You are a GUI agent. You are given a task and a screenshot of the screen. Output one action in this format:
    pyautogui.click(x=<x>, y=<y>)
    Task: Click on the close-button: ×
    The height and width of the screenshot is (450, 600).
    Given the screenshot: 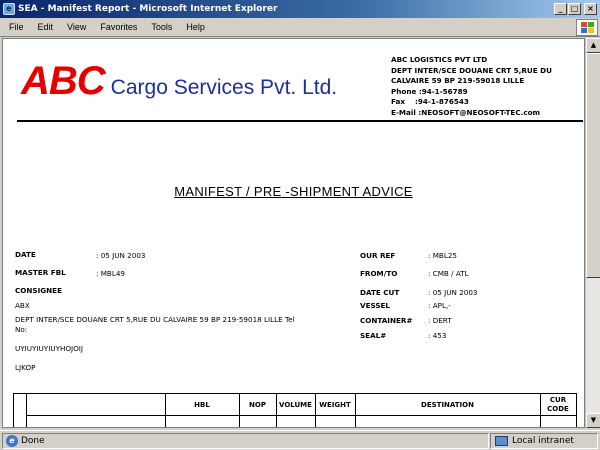 What is the action you would take?
    pyautogui.click(x=590, y=9)
    